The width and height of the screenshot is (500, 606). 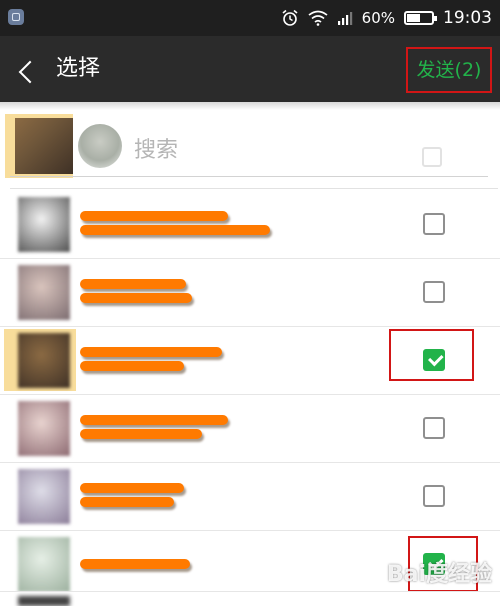 I want to click on send-button: 发送(2), so click(x=449, y=70).